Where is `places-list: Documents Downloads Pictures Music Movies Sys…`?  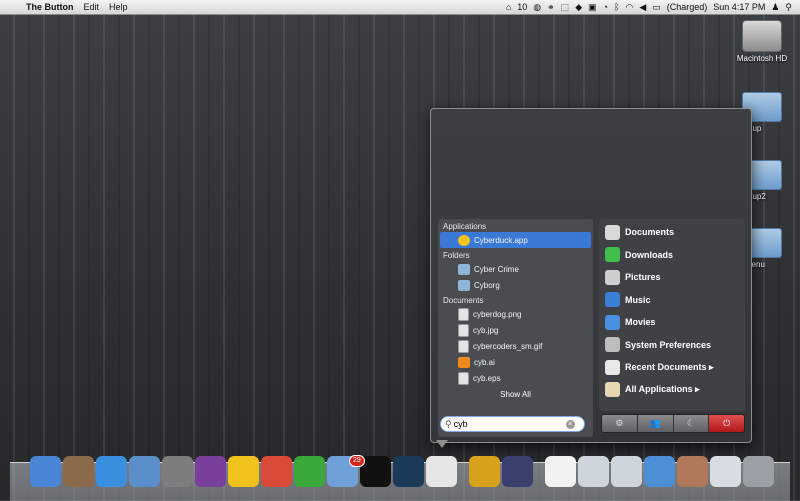
places-list: Documents Downloads Pictures Music Movies Sys… is located at coordinates (672, 315).